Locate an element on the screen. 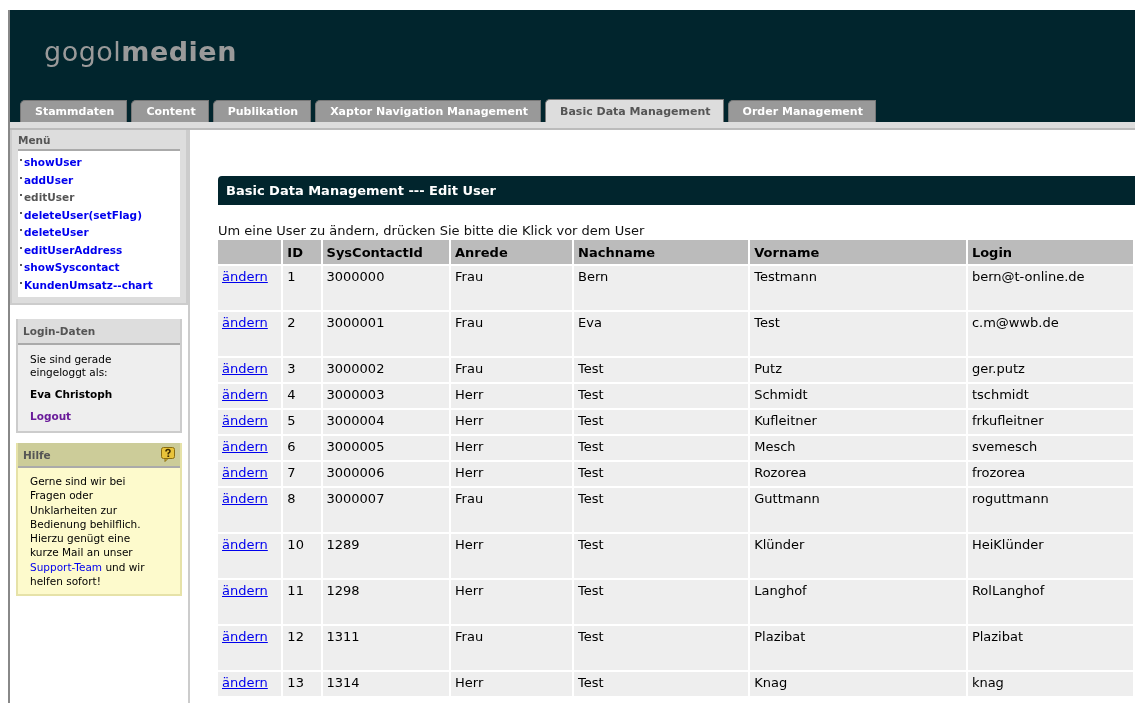 The image size is (1135, 703). table-cell: 3000007 is located at coordinates (386, 510).